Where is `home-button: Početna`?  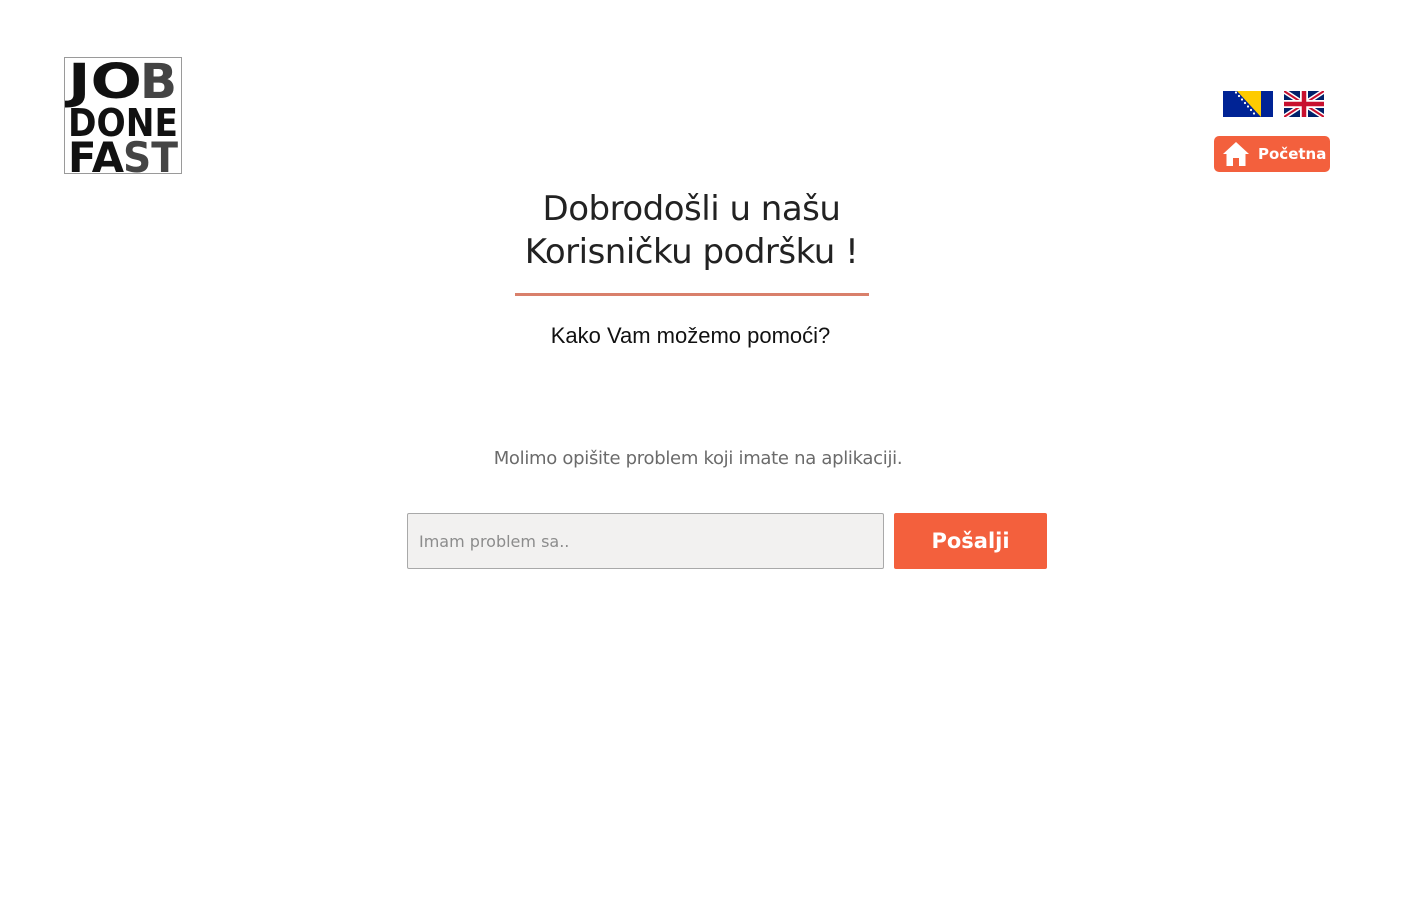 home-button: Početna is located at coordinates (1272, 154).